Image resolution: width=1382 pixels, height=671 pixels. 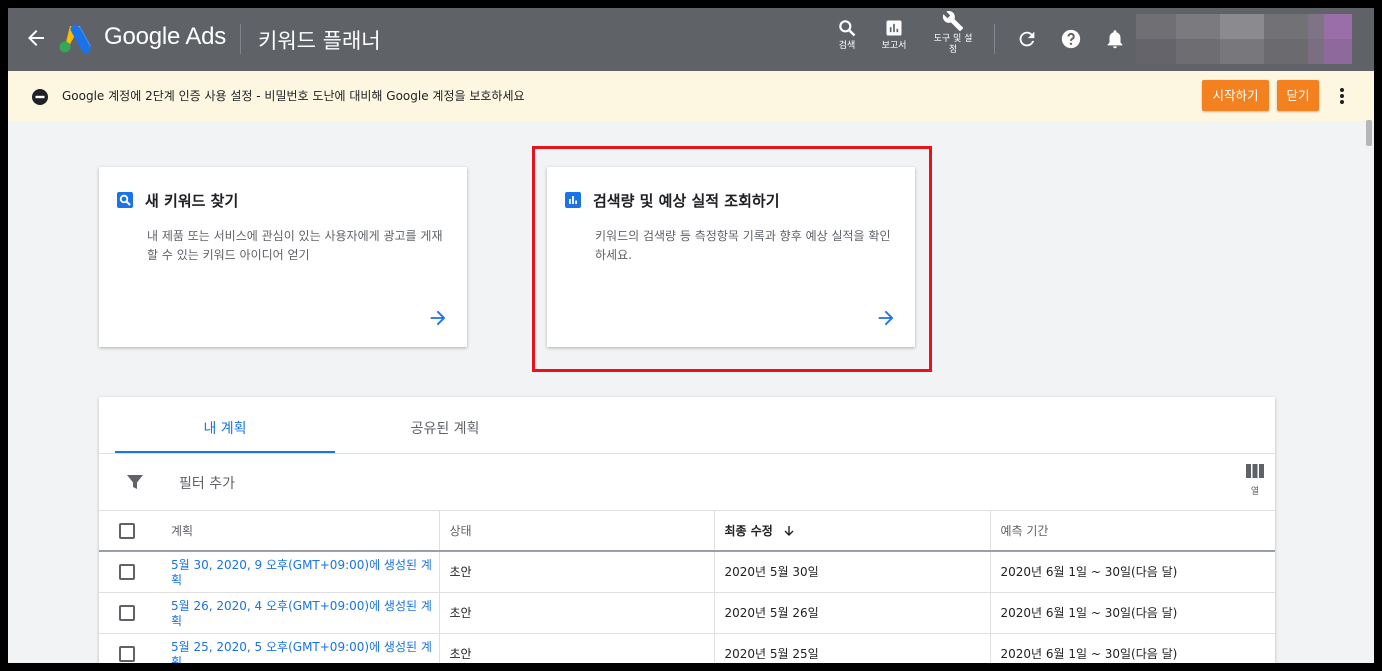 I want to click on plan-last-modified: 2020년 5월 25일, so click(x=851, y=648).